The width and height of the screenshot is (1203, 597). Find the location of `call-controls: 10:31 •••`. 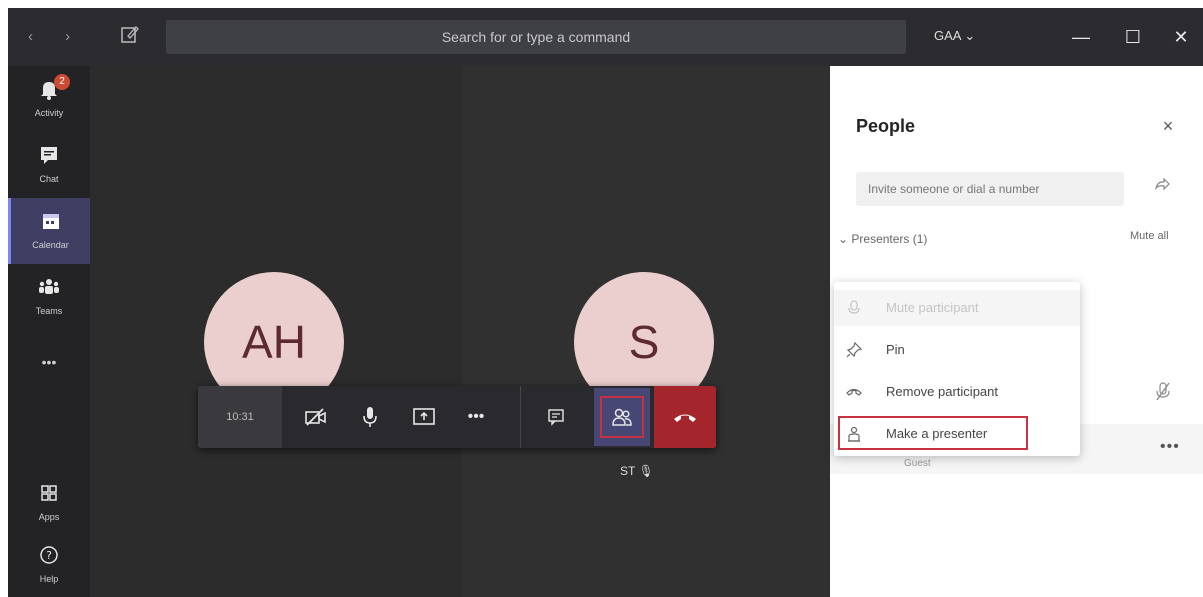

call-controls: 10:31 ••• is located at coordinates (457, 417).